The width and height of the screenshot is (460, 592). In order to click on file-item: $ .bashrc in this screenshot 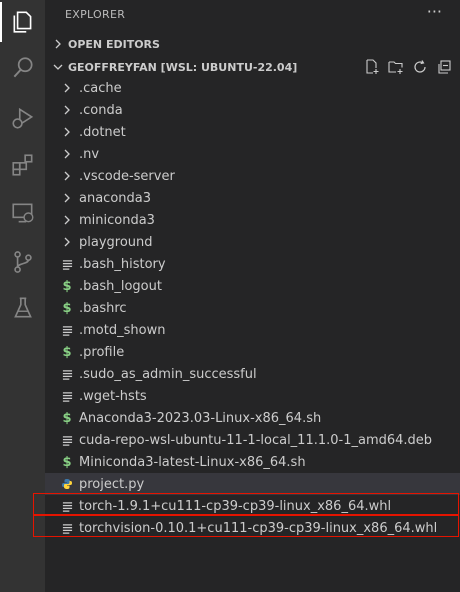, I will do `click(252, 308)`.